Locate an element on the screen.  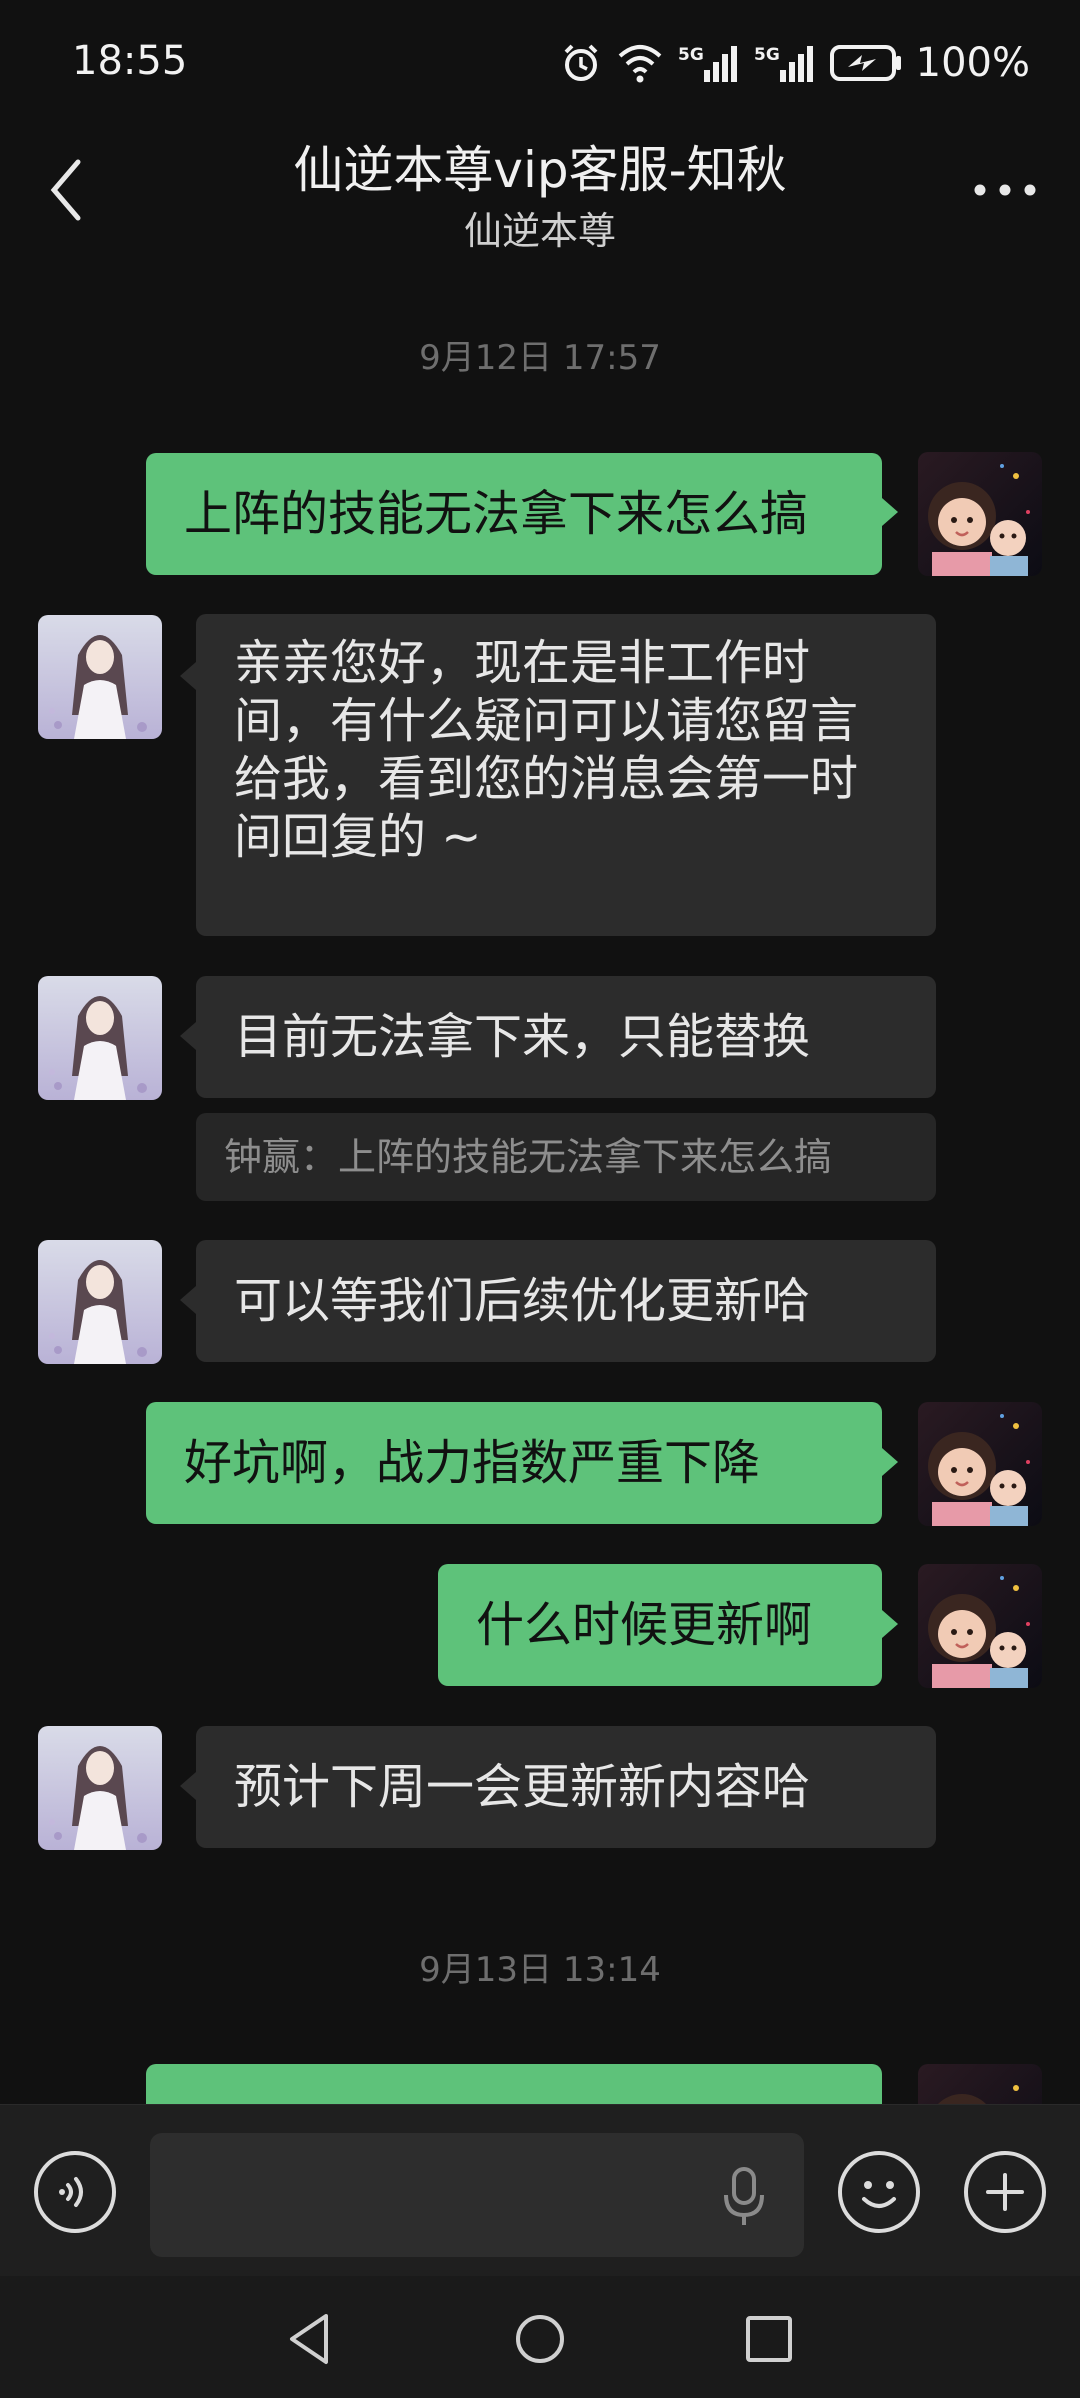
status-icons: 5G 5G 100% is located at coordinates (795, 63).